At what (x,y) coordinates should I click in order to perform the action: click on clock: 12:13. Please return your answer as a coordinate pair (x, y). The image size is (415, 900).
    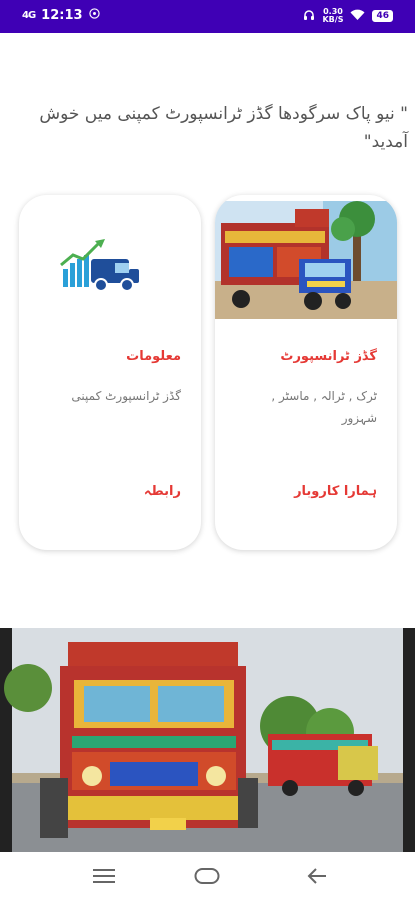
    Looking at the image, I should click on (62, 15).